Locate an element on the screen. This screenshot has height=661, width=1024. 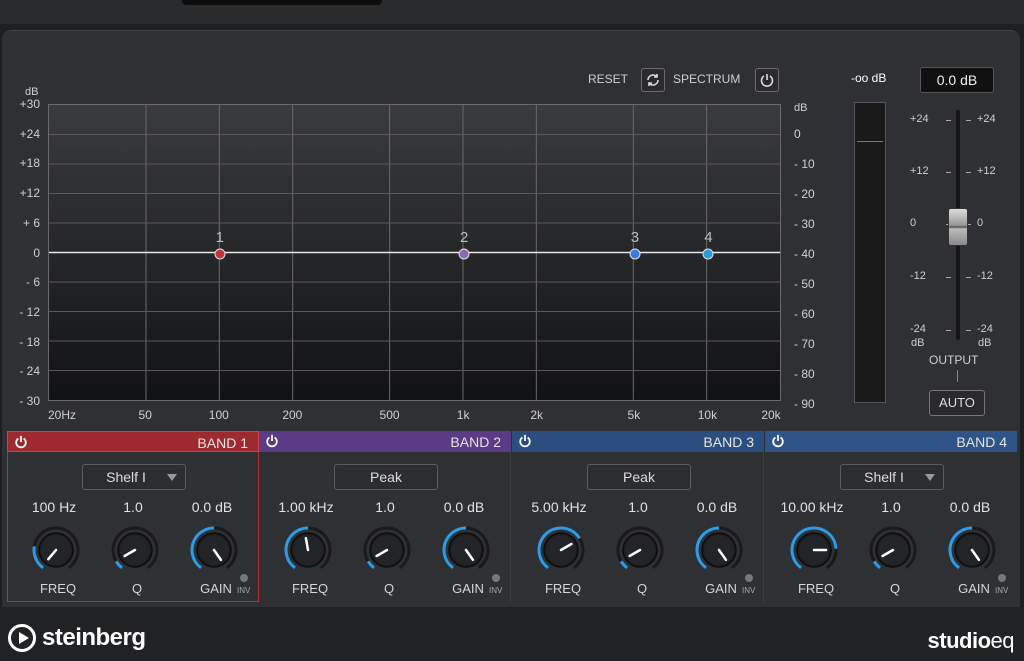
band-1-header: BAND 1 is located at coordinates (133, 441).